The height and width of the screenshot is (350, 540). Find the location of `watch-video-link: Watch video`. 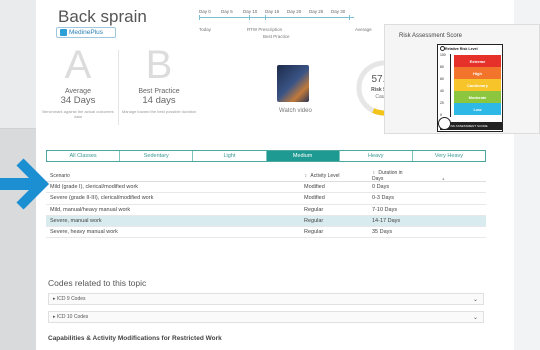

watch-video-link: Watch video is located at coordinates (295, 111).